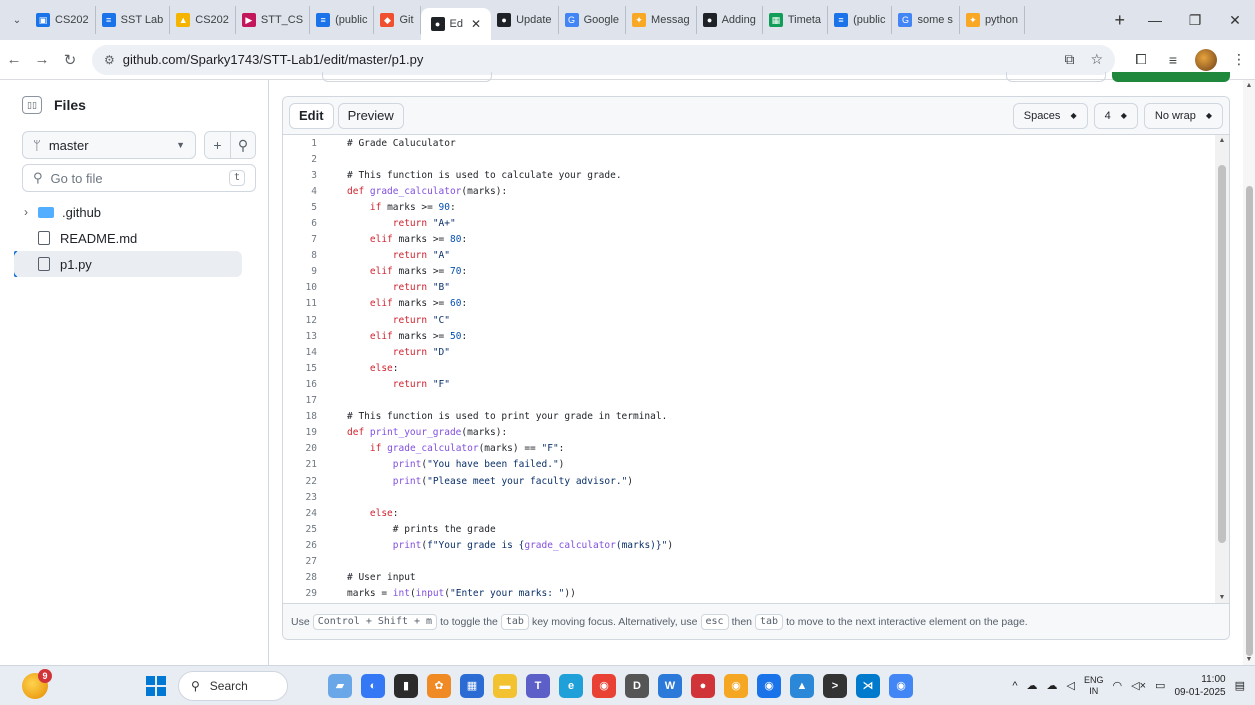 Image resolution: width=1255 pixels, height=705 pixels. What do you see at coordinates (1094, 686) in the screenshot?
I see `language-indicator: ENG IN` at bounding box center [1094, 686].